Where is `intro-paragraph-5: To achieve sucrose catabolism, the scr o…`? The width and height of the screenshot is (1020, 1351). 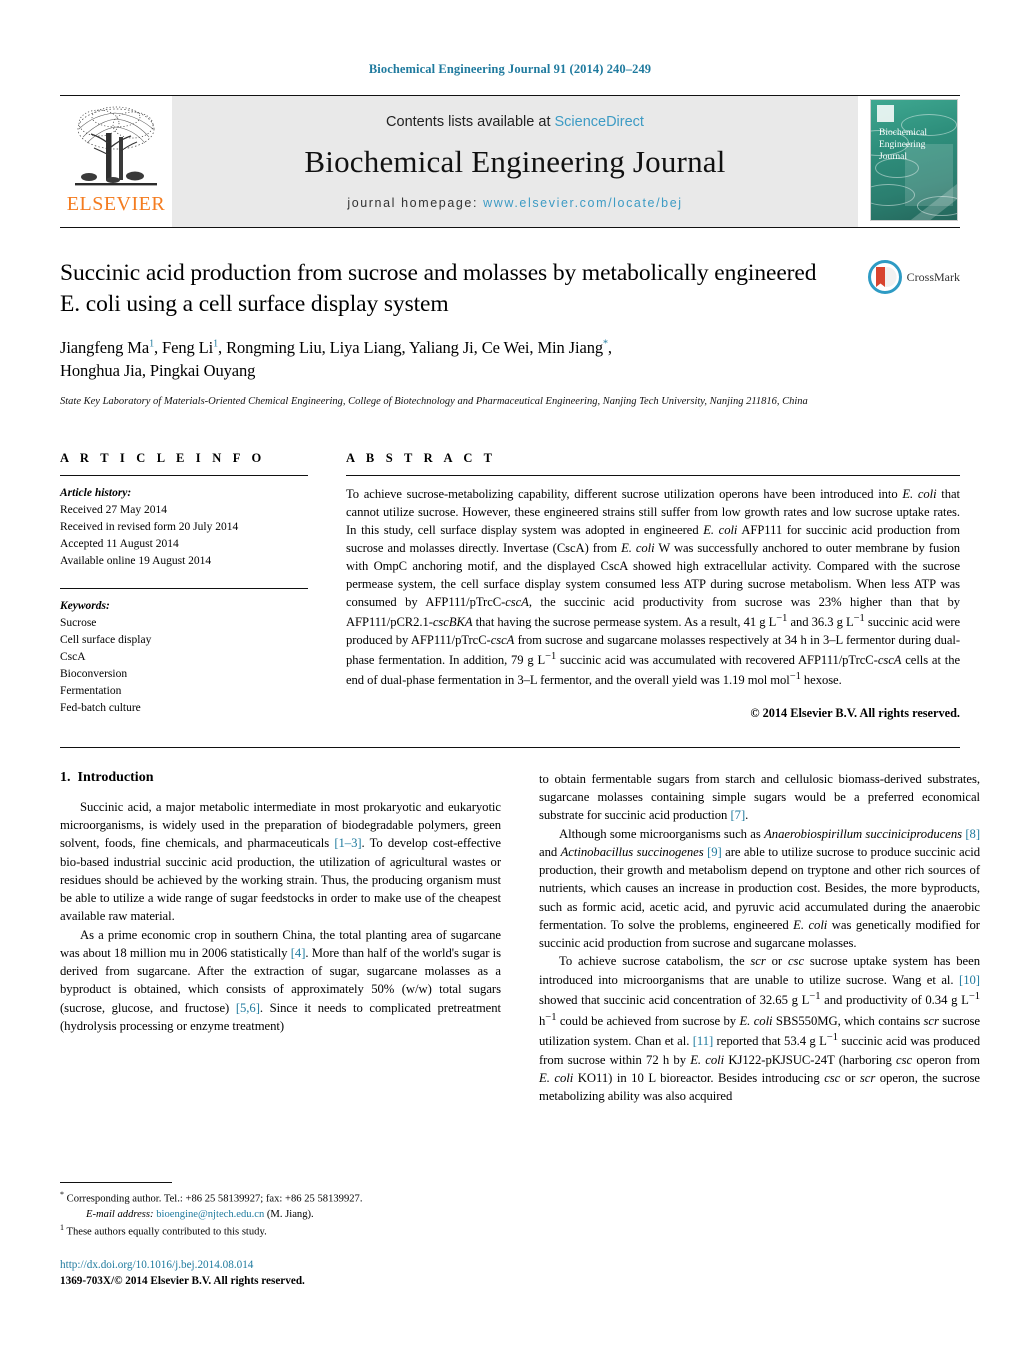 intro-paragraph-5: To achieve sucrose catabolism, the scr o… is located at coordinates (759, 1028).